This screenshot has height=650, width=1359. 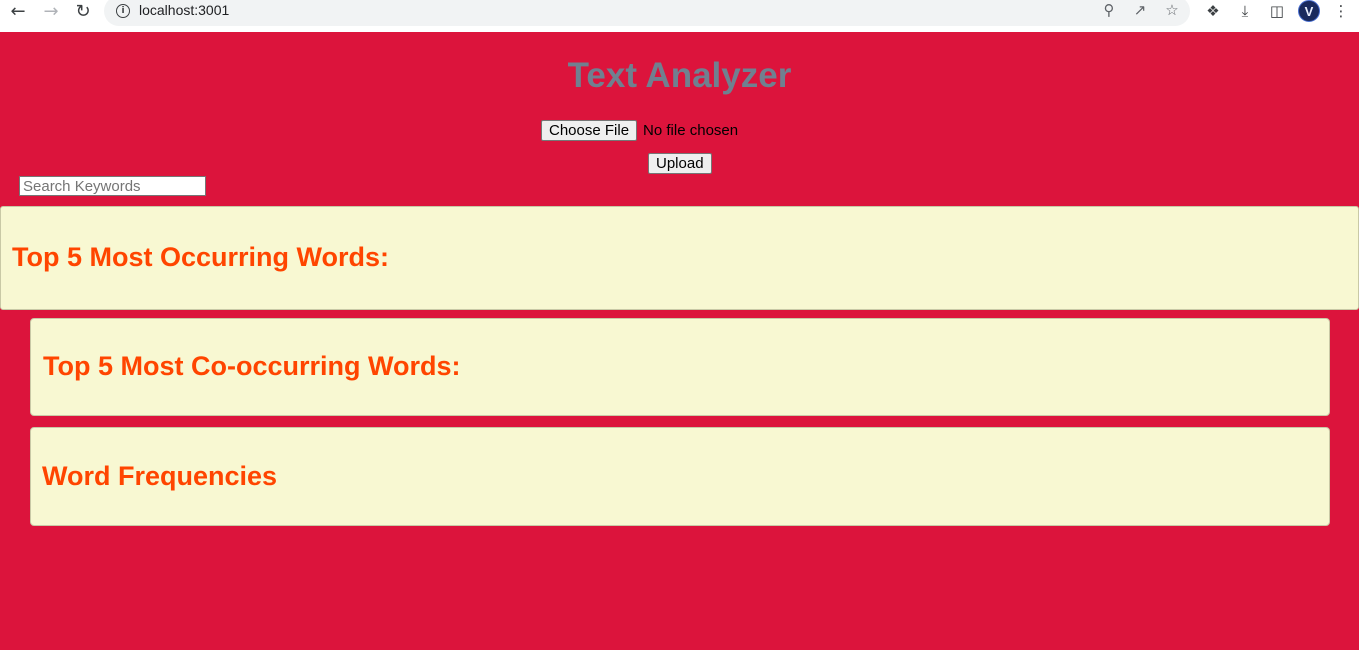 What do you see at coordinates (680, 476) in the screenshot?
I see `word-frequencies-panel: Word Frequencies` at bounding box center [680, 476].